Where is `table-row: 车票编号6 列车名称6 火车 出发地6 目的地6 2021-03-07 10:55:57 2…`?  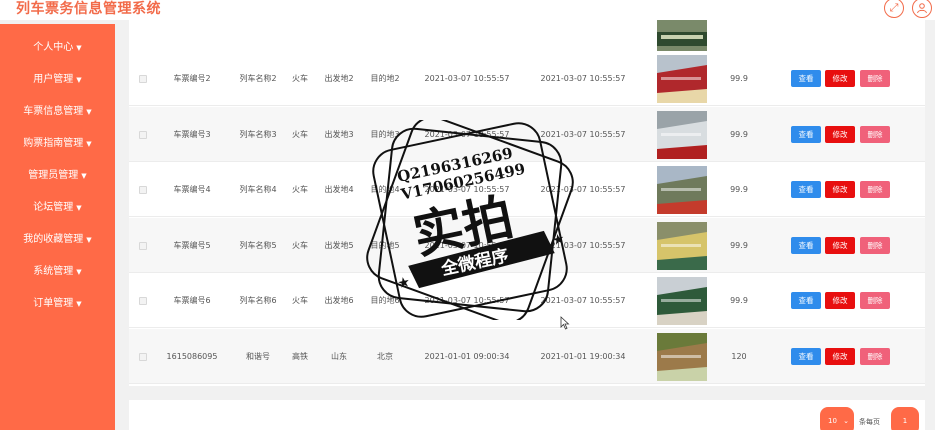
table-row: 车票编号6 列车名称6 火车 出发地6 目的地6 2021-03-07 10:55:57 2… is located at coordinates (527, 300).